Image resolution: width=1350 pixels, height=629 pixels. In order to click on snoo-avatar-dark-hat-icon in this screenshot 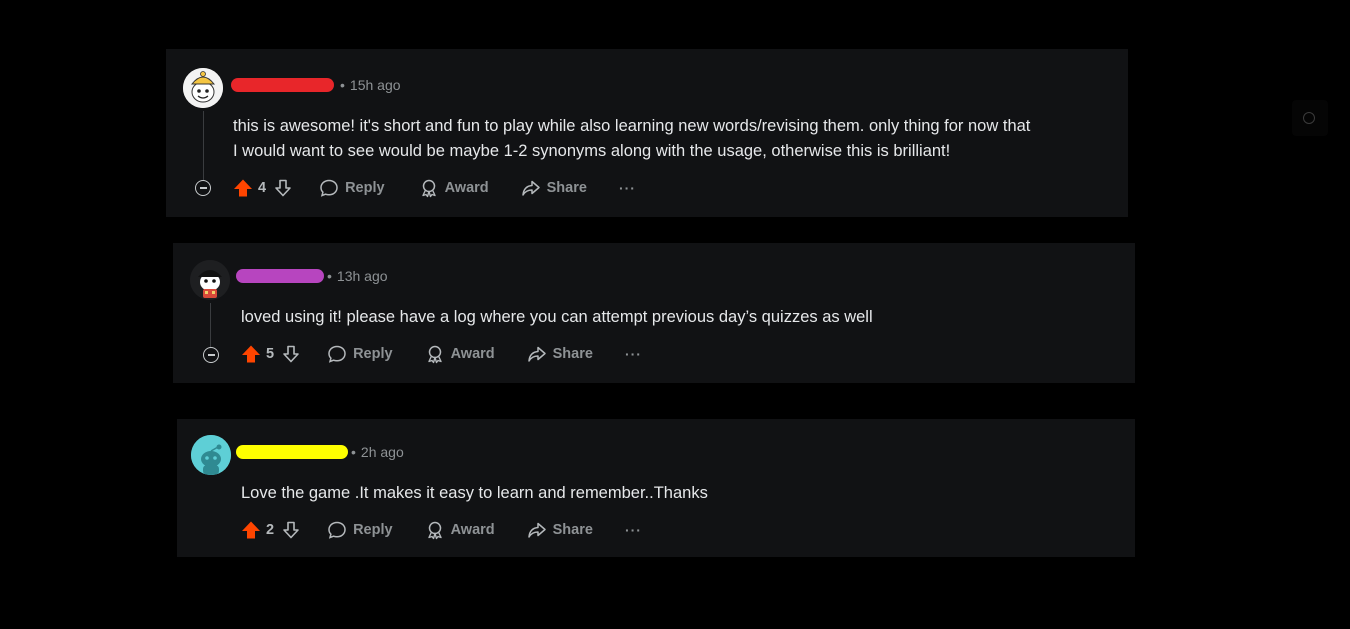, I will do `click(210, 280)`.